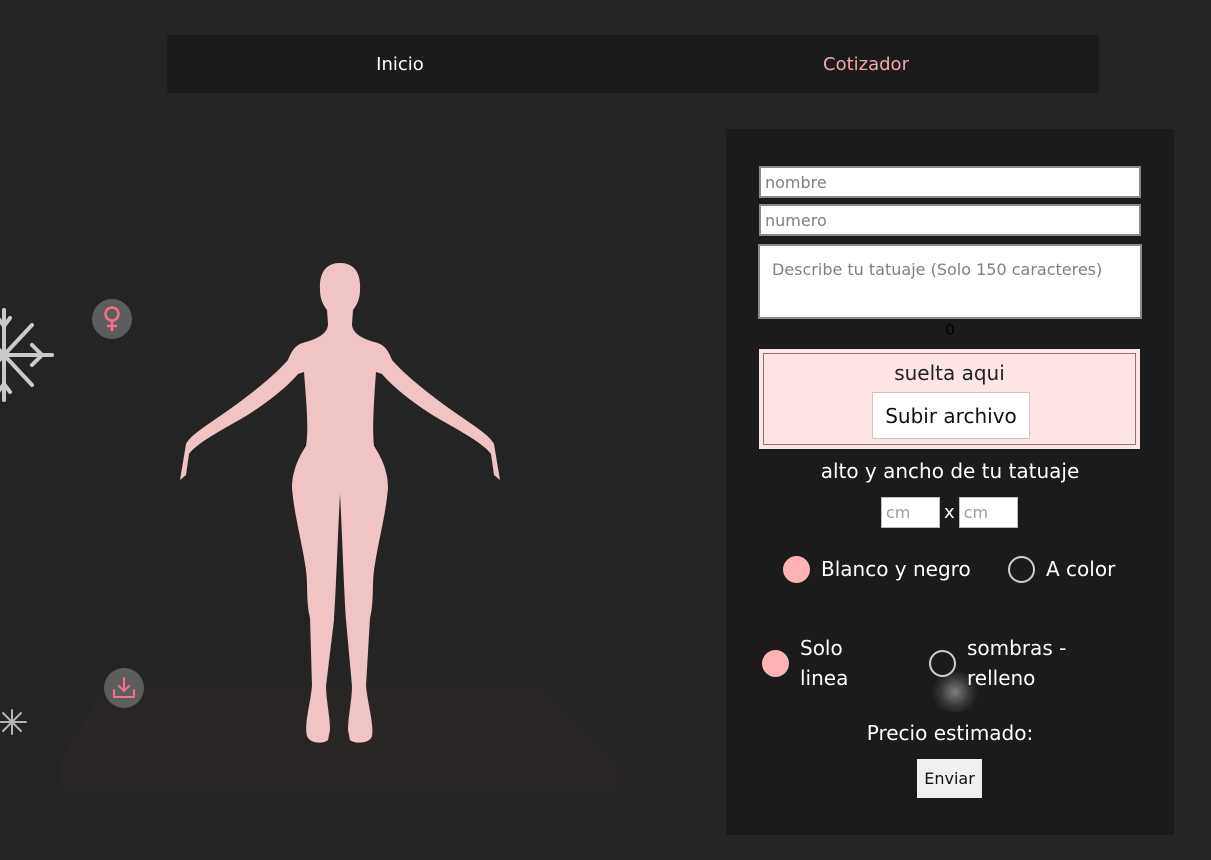  What do you see at coordinates (951, 415) in the screenshot?
I see `upload-file-button: Subir archivo` at bounding box center [951, 415].